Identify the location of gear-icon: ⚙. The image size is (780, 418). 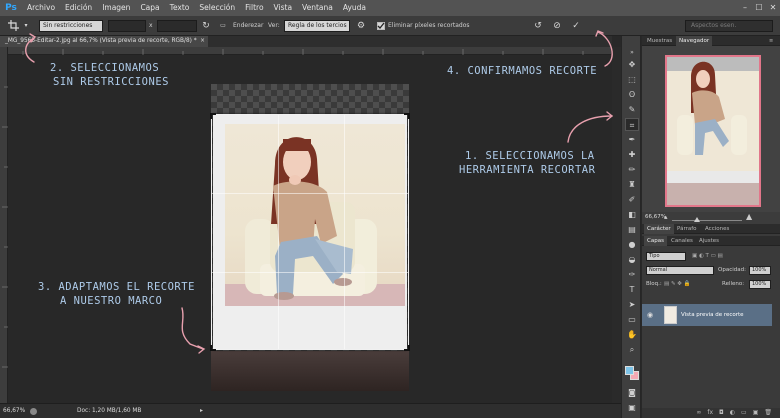
(361, 26).